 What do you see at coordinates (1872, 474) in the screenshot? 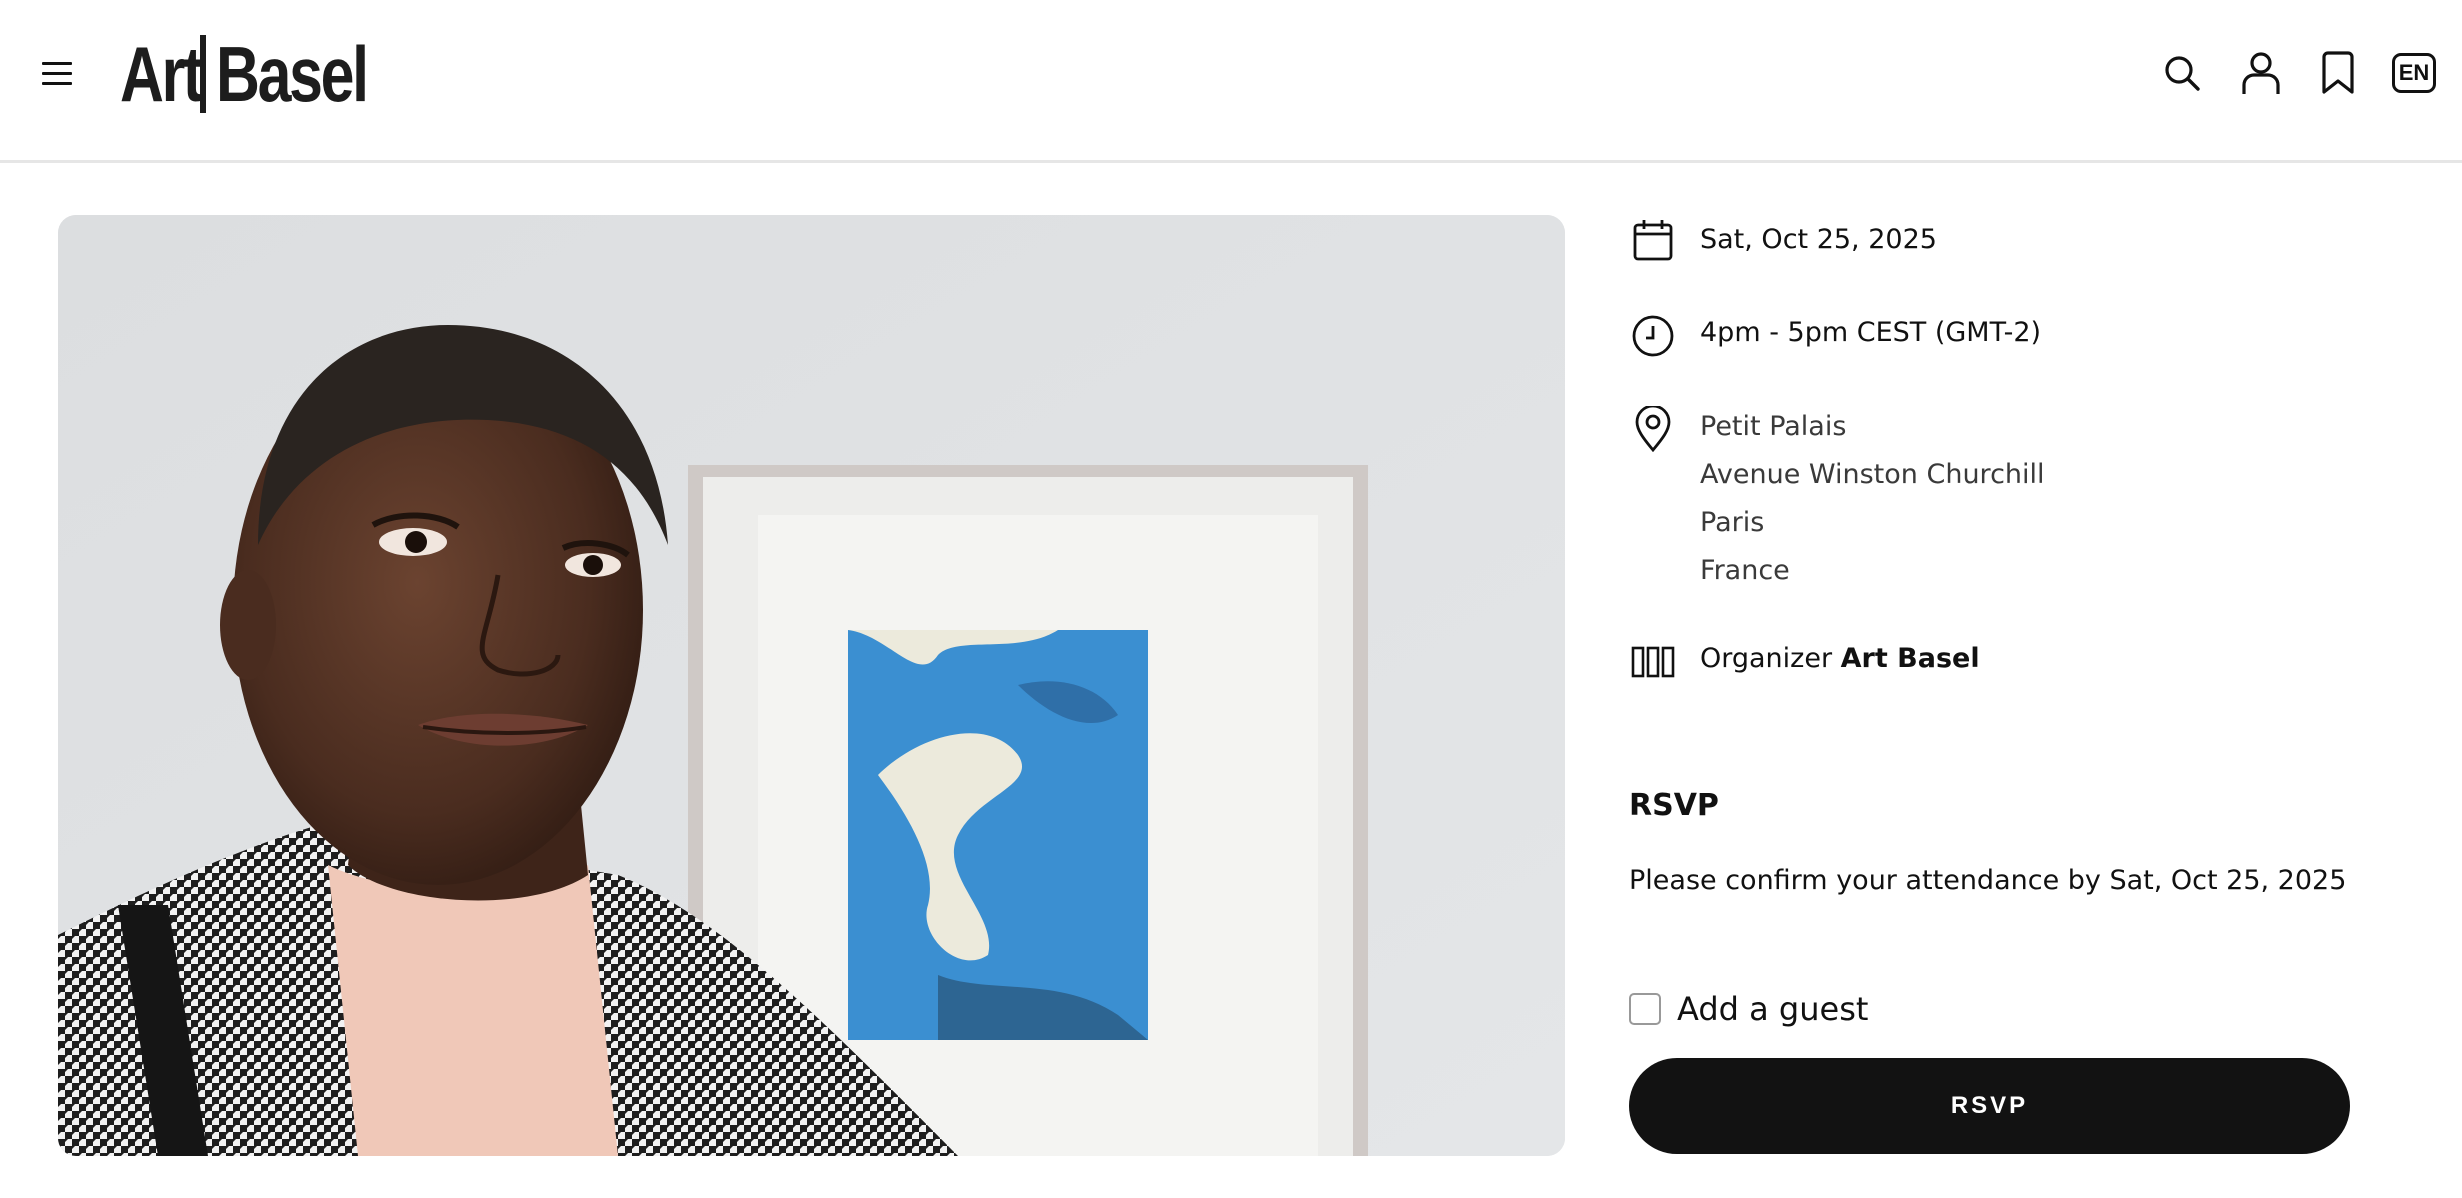
I see `address-line-street: Avenue Winston Churchill` at bounding box center [1872, 474].